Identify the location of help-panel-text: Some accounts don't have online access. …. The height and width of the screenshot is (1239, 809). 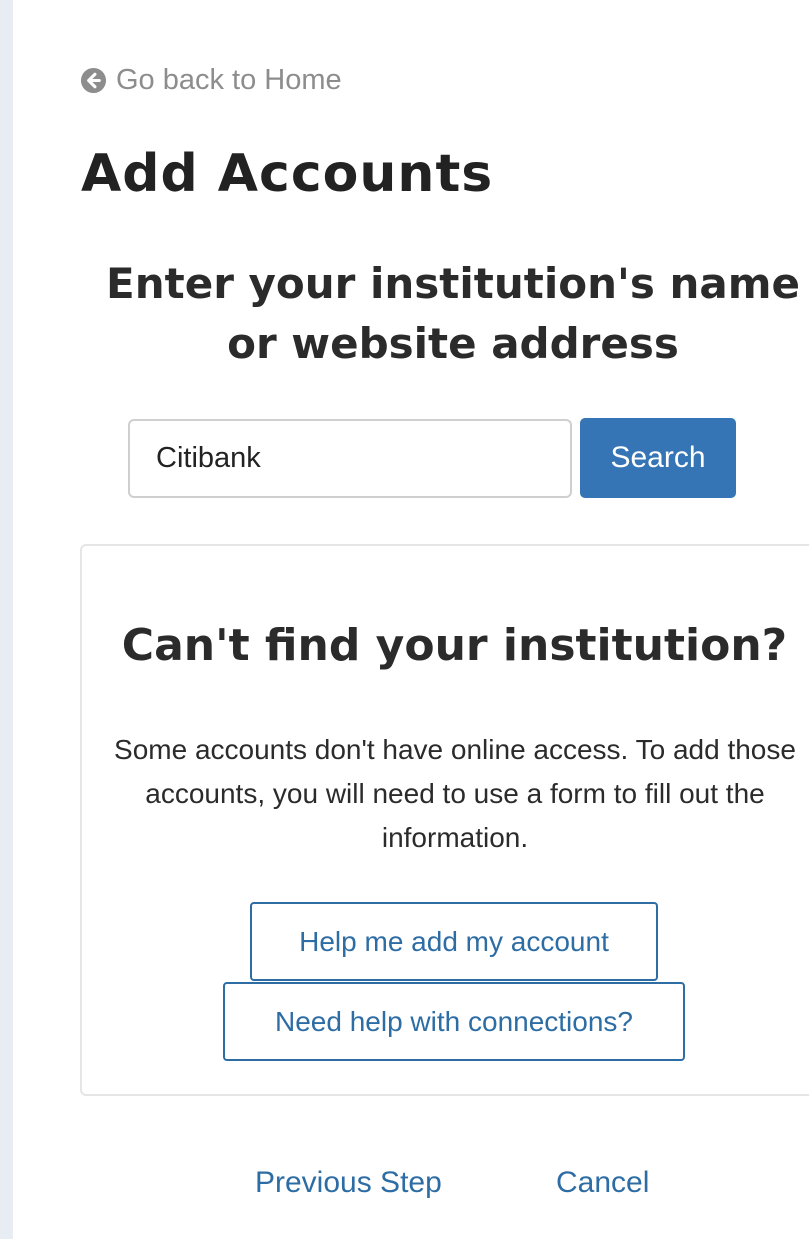
(455, 793).